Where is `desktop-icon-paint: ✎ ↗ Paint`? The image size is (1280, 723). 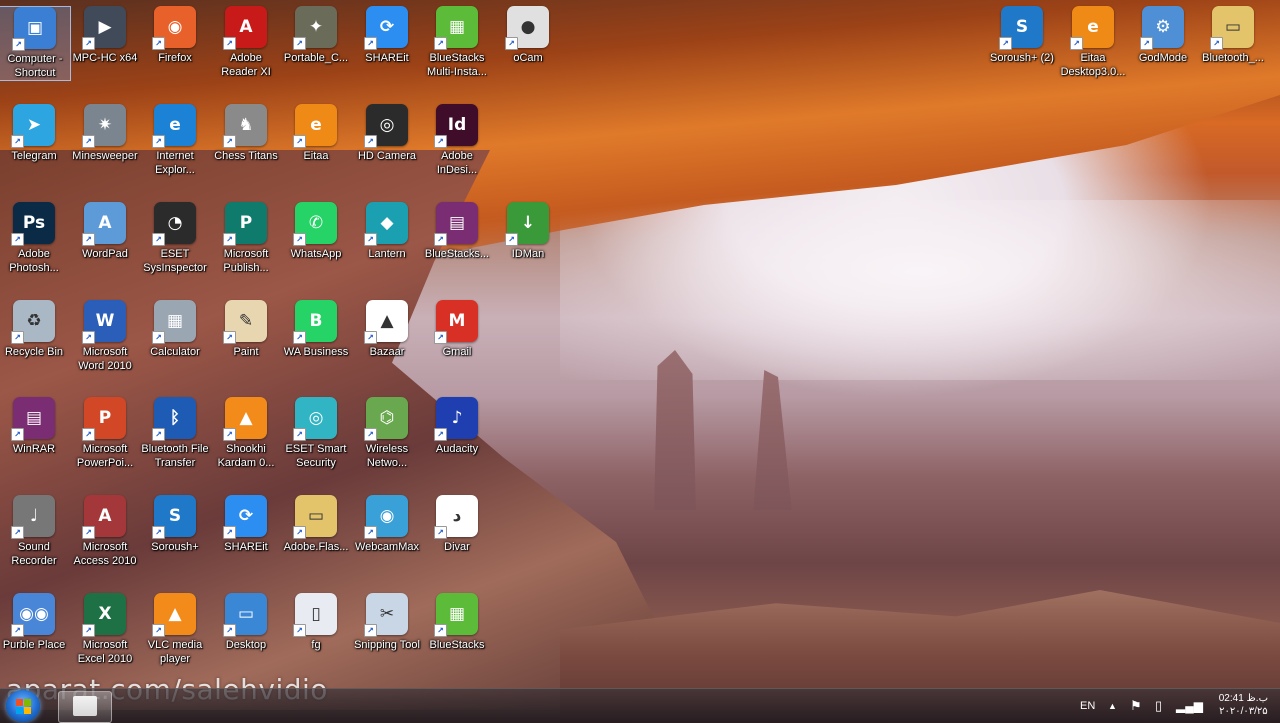
desktop-icon-paint: ✎ ↗ Paint is located at coordinates (246, 329).